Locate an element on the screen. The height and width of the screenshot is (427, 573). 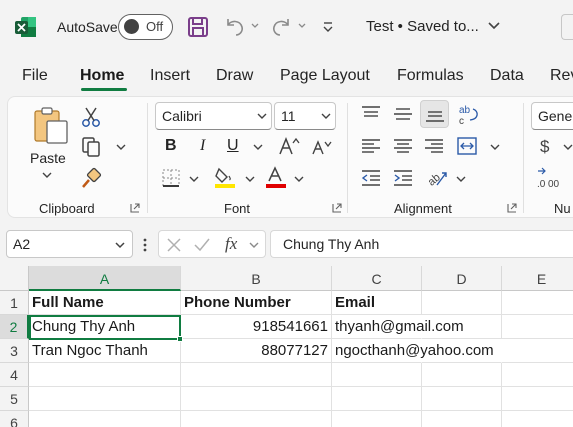
cell-a6 is located at coordinates (105, 419).